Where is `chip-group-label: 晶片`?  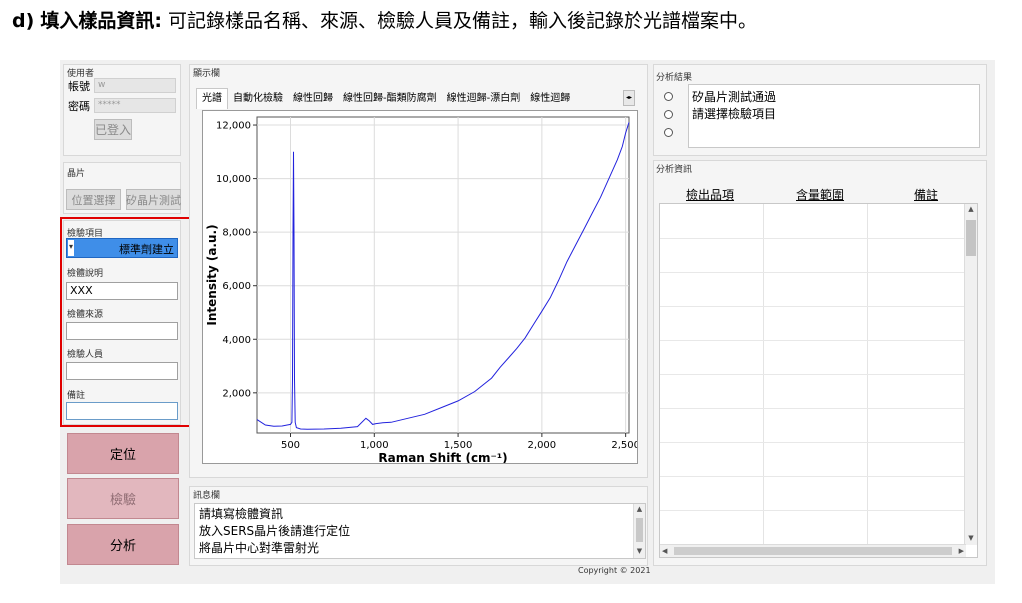 chip-group-label: 晶片 is located at coordinates (76, 174).